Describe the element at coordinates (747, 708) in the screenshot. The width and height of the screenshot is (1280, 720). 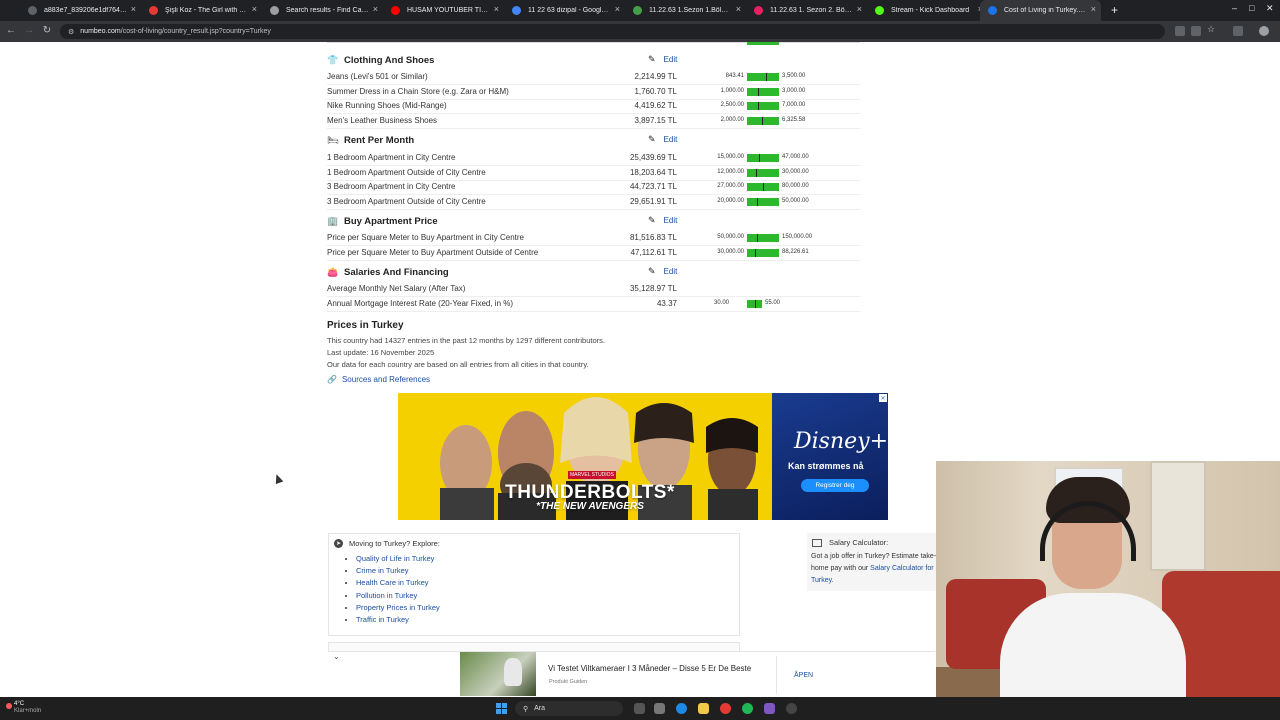
I see `spotify-icon` at that location.